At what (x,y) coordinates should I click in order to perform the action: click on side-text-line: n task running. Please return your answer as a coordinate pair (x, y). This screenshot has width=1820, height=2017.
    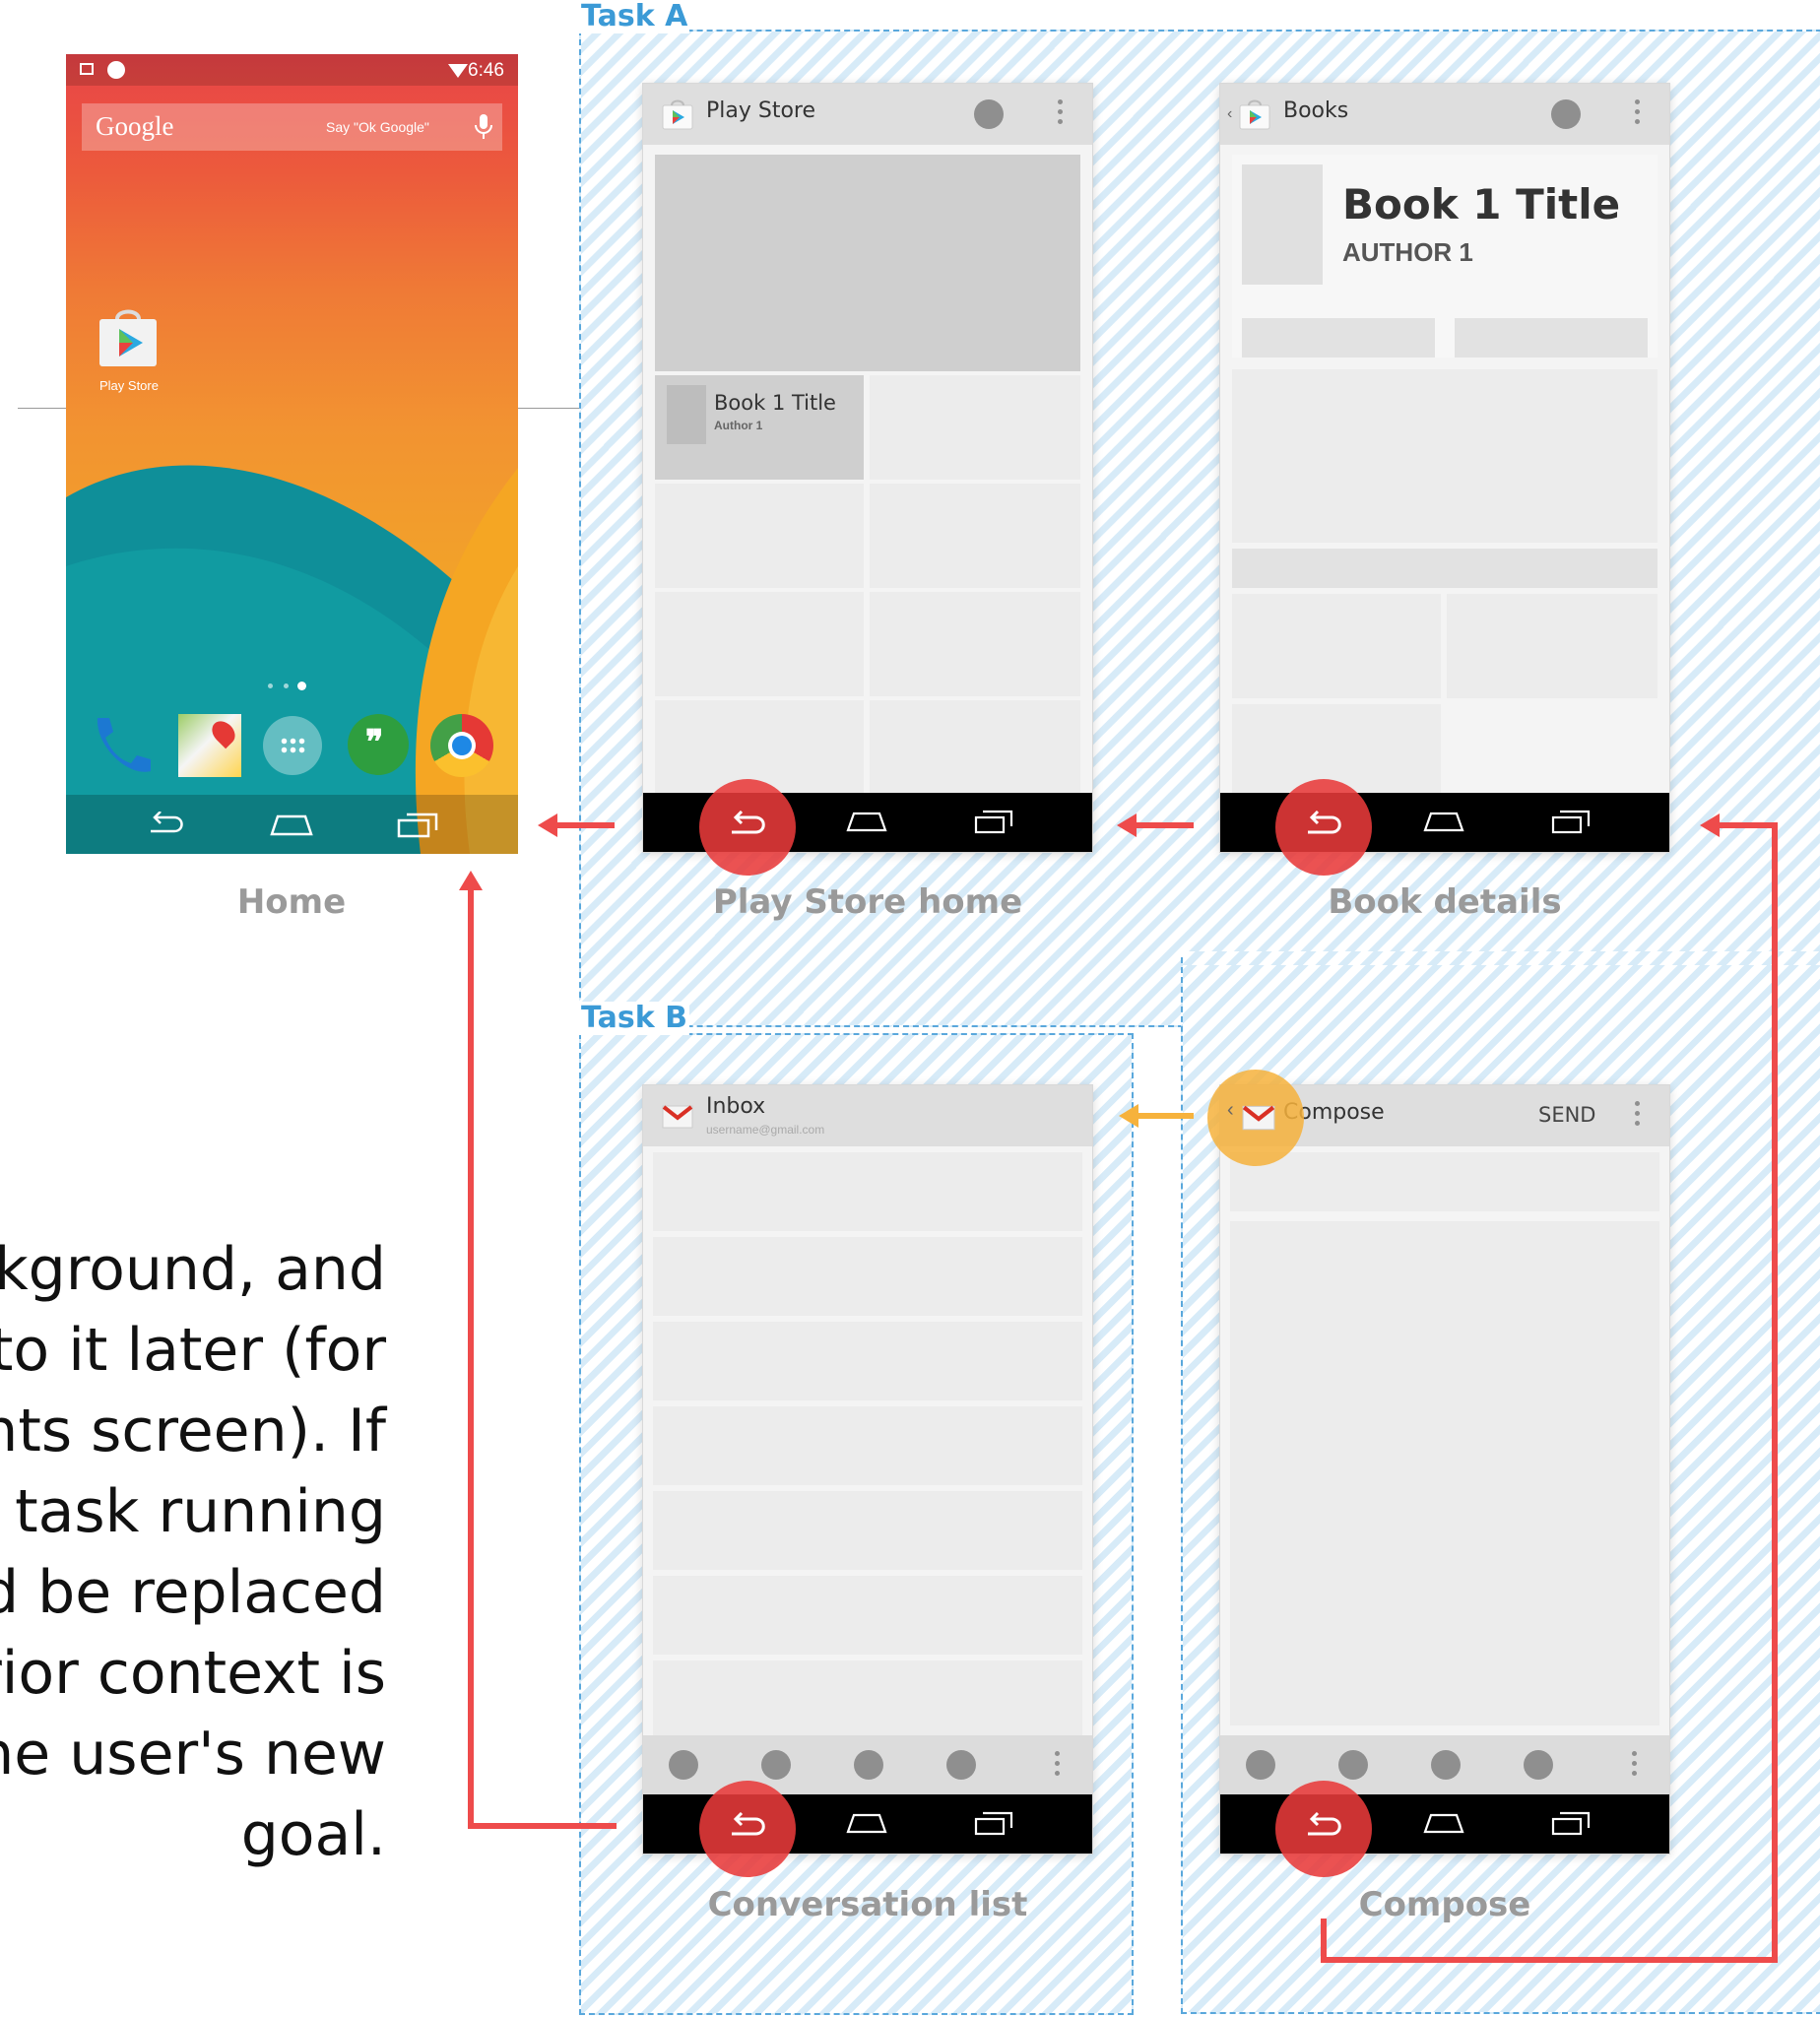
    Looking at the image, I should click on (193, 1511).